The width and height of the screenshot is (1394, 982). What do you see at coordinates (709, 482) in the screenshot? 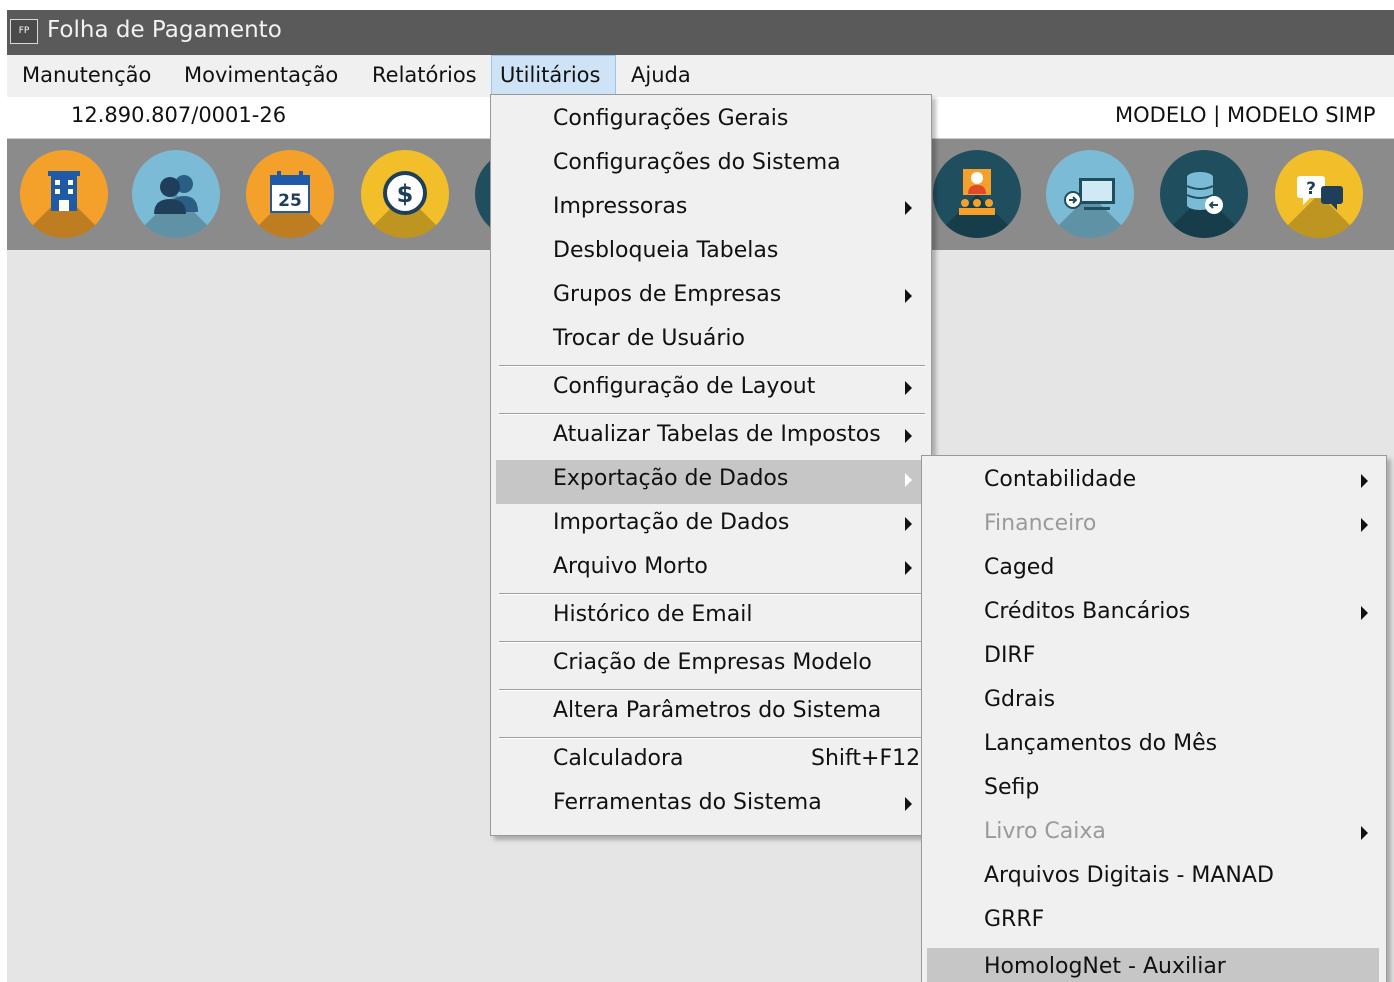
I see `menu-item-exportacao-dados: Exportação de Dados` at bounding box center [709, 482].